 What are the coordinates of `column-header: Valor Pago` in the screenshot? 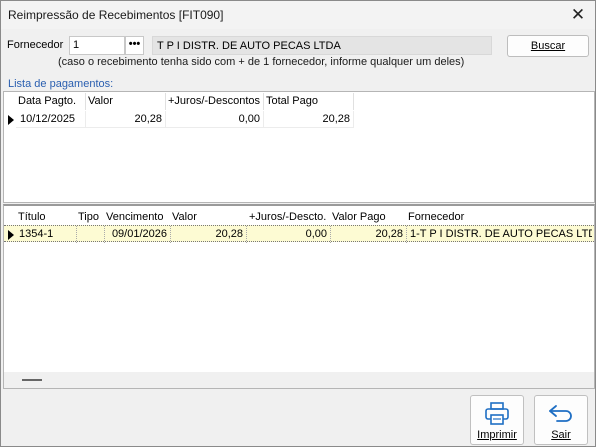 It's located at (368, 217).